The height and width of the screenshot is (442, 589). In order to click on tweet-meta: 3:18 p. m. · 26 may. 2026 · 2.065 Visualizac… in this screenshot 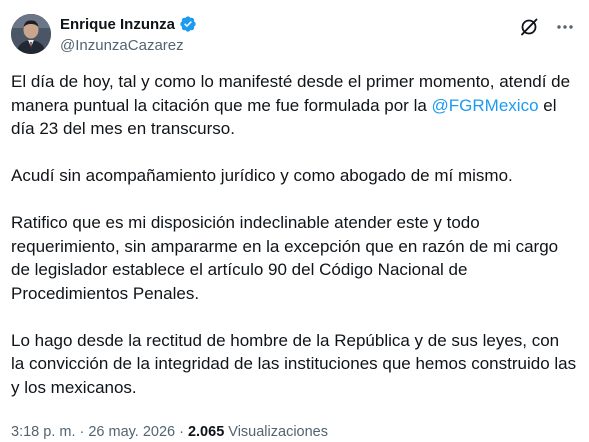, I will do `click(169, 432)`.